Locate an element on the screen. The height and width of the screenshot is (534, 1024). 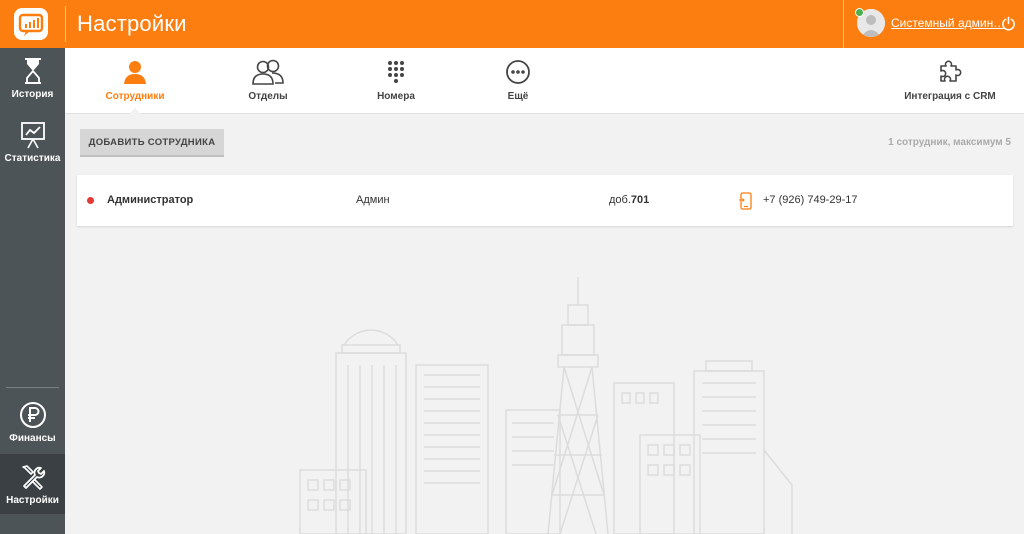
tab-label: Сотрудники is located at coordinates (135, 96).